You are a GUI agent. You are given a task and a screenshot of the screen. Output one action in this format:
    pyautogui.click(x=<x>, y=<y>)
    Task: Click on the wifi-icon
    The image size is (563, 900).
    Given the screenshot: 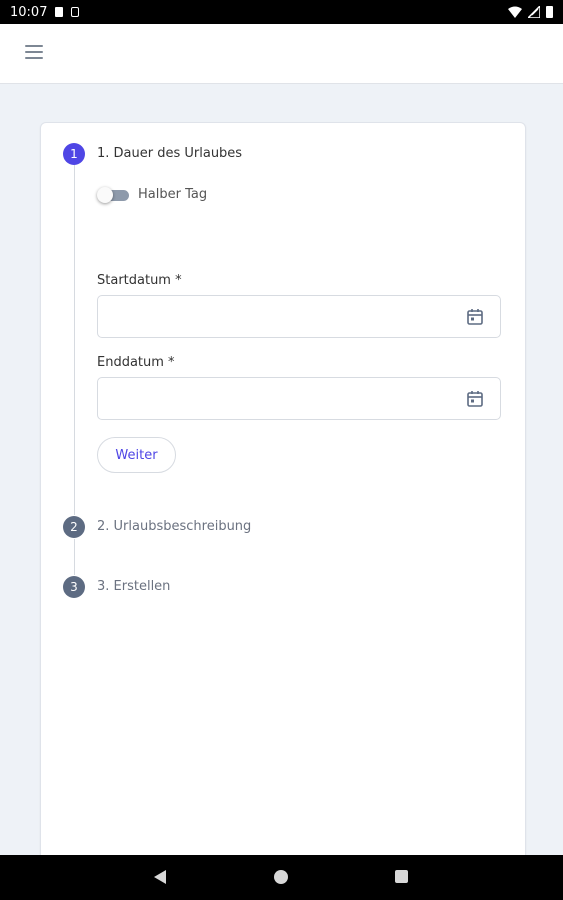 What is the action you would take?
    pyautogui.click(x=515, y=12)
    